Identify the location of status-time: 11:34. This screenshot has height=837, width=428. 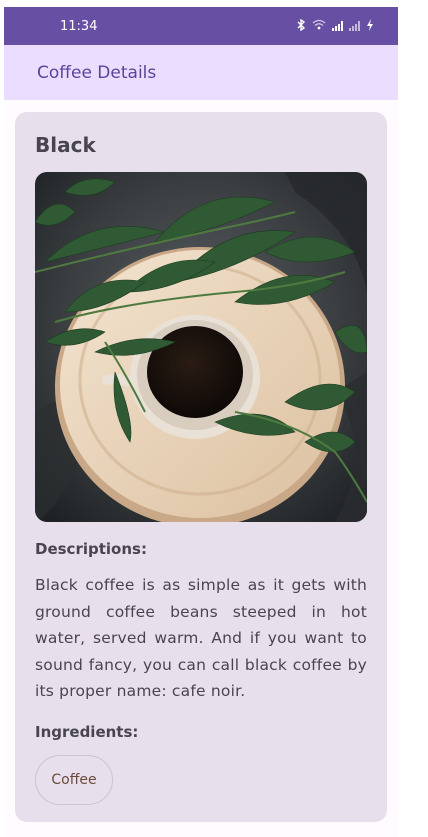
(79, 26).